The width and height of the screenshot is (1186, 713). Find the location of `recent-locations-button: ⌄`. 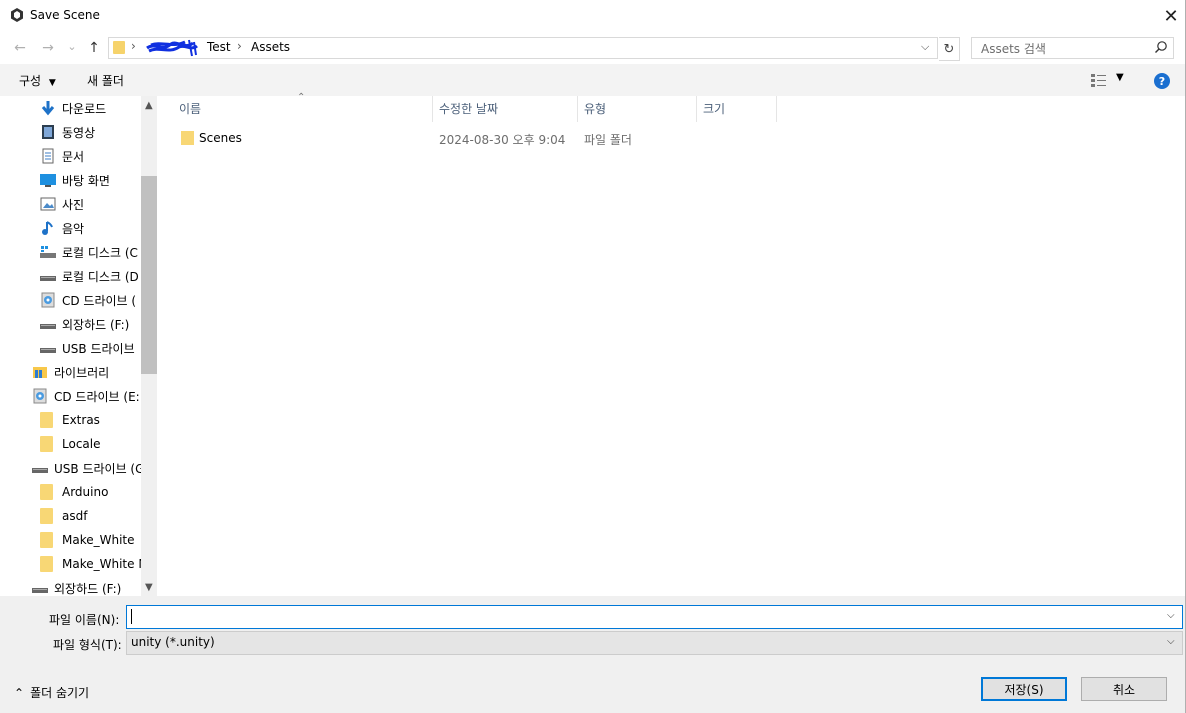

recent-locations-button: ⌄ is located at coordinates (72, 46).